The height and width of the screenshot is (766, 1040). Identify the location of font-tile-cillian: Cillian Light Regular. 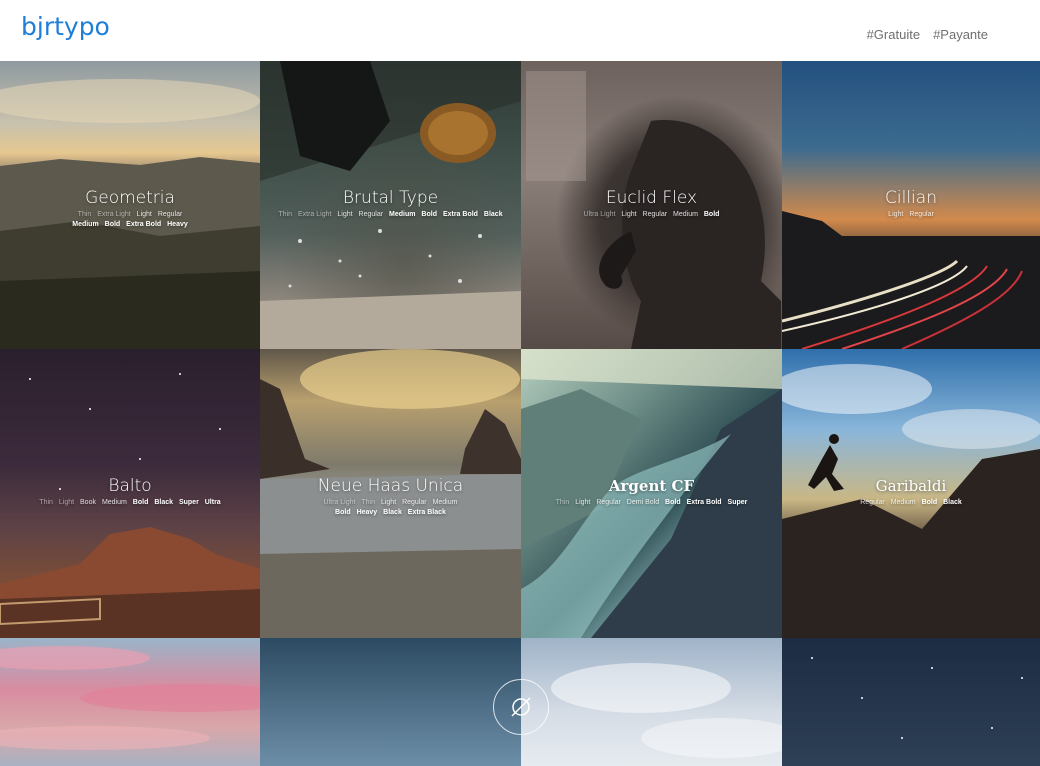
(911, 205).